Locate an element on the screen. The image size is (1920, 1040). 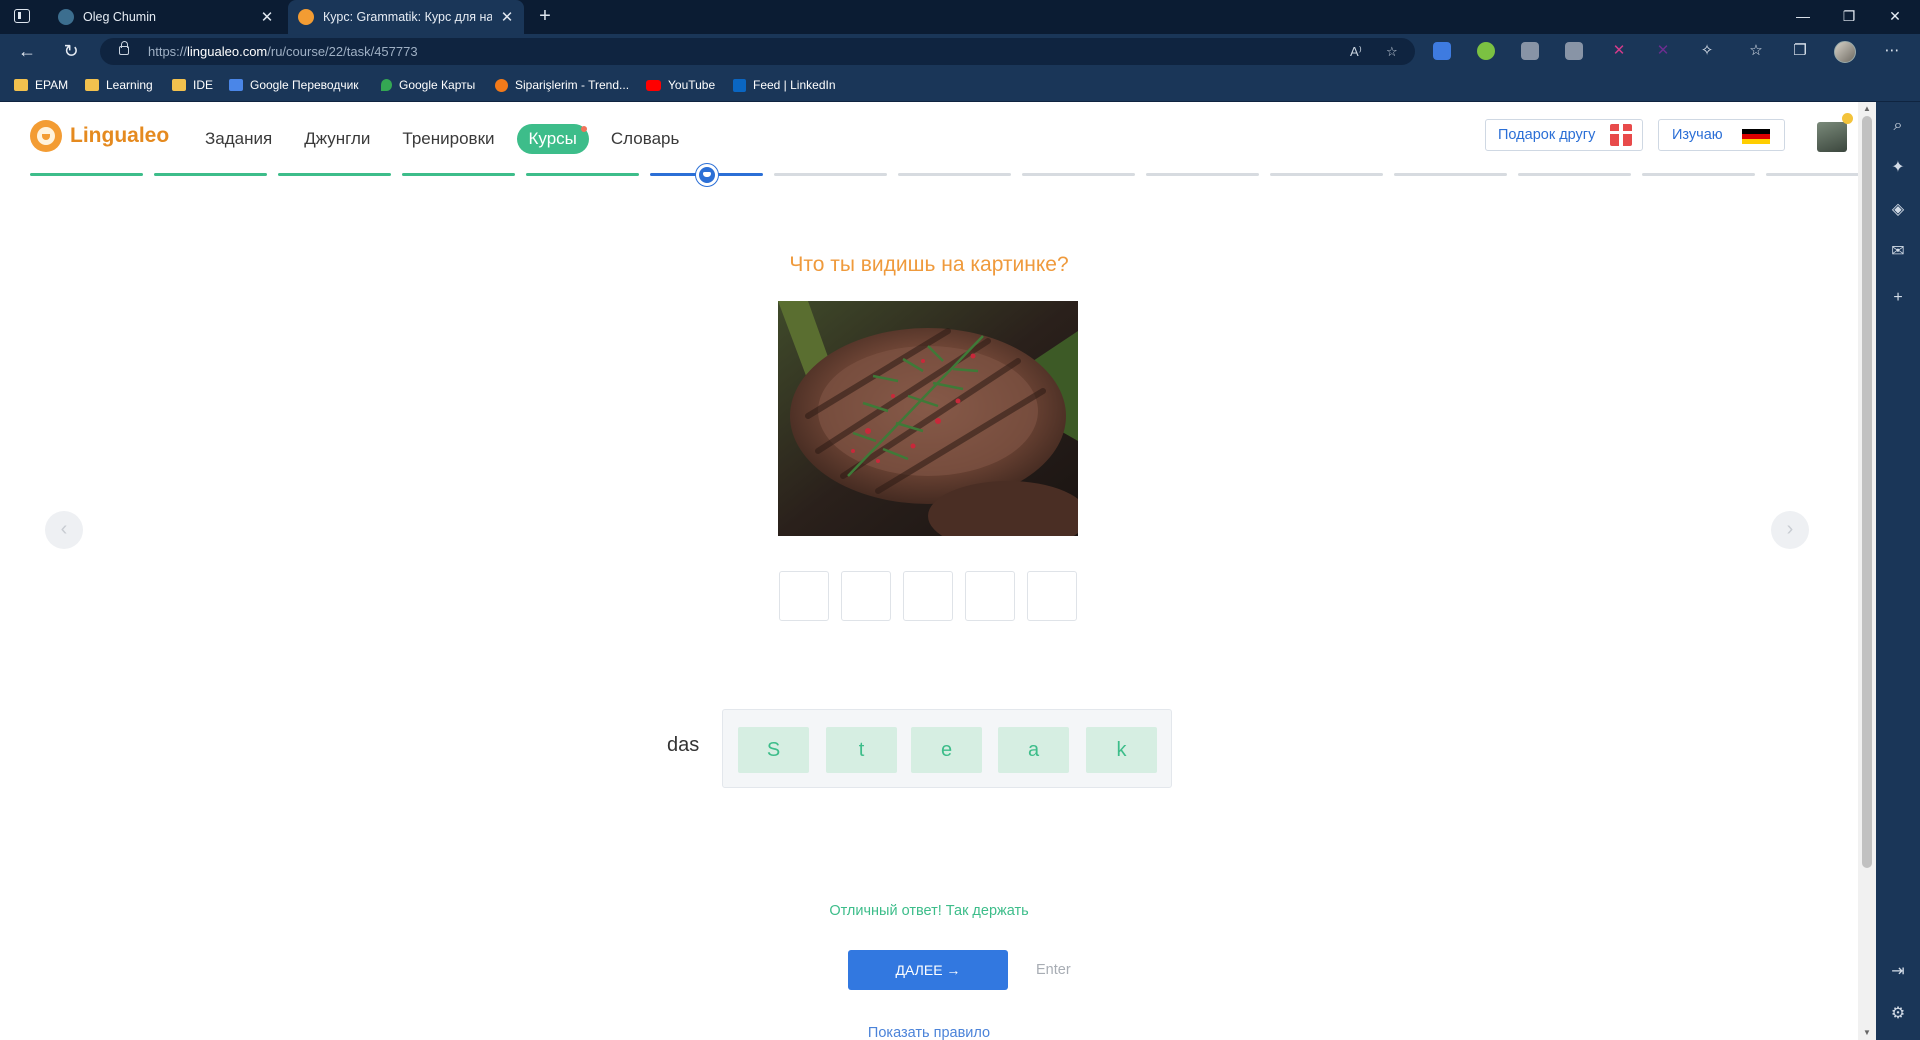
extensions-puzzle-icon: ✧ is located at coordinates (1707, 51).